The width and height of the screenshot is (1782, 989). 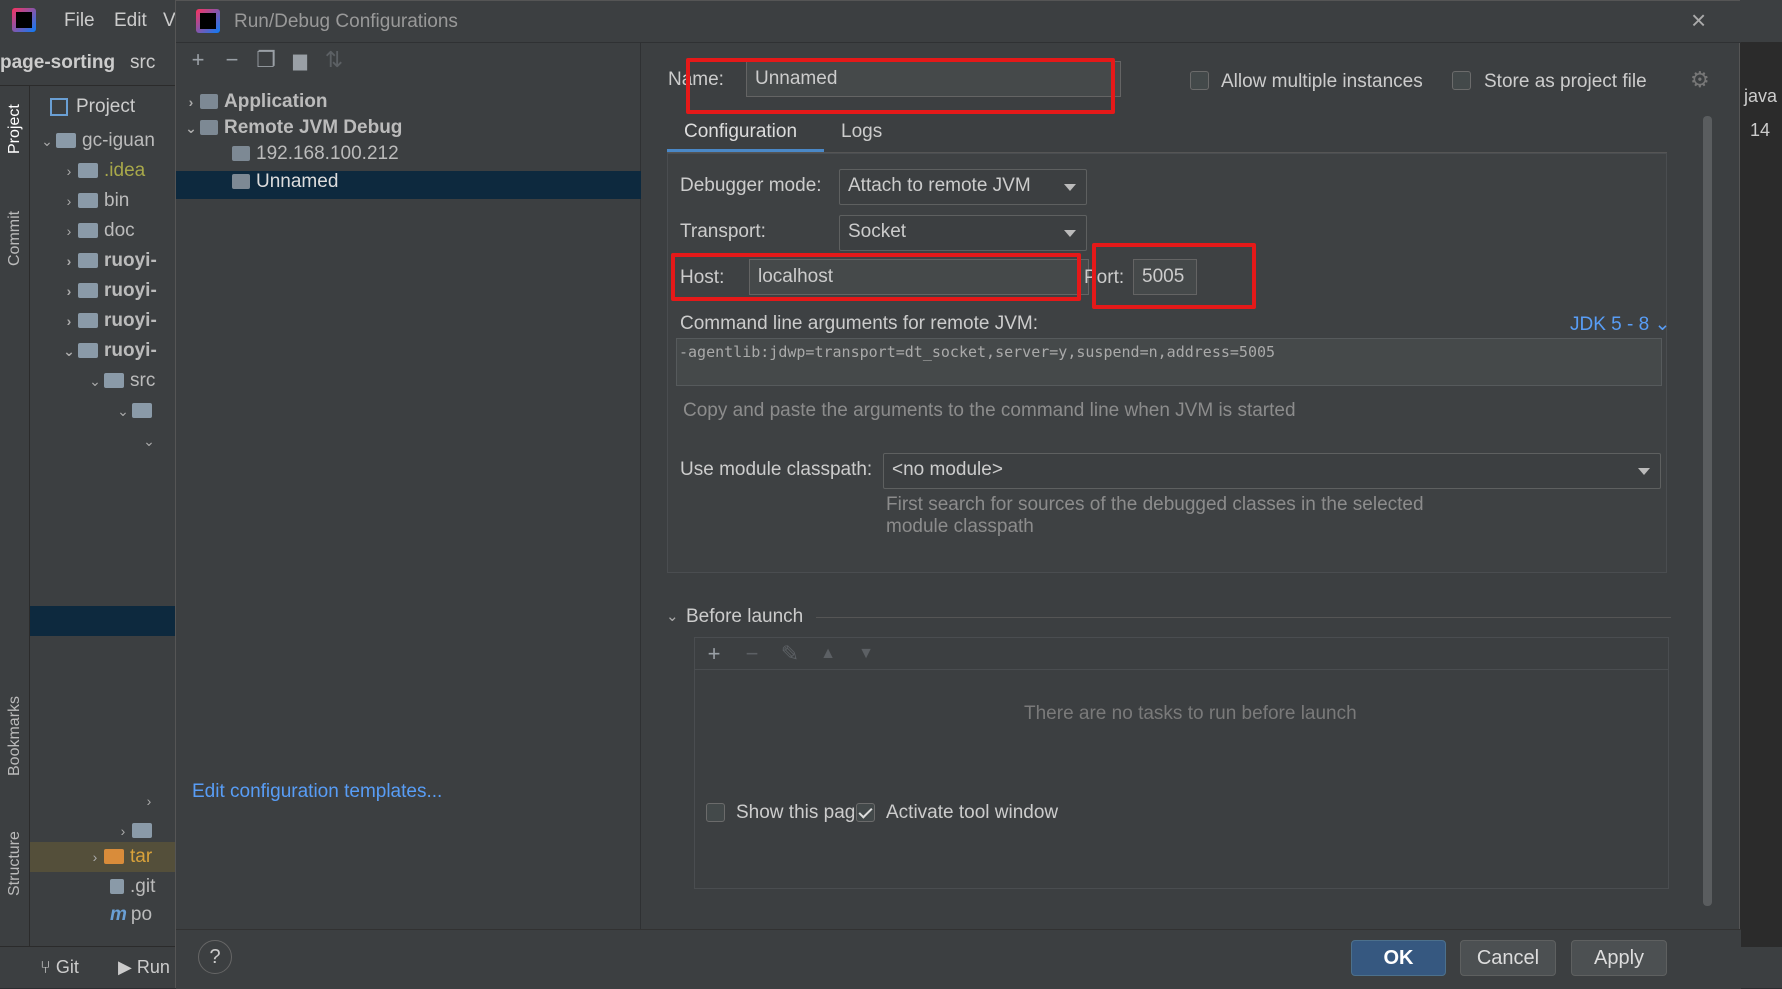 What do you see at coordinates (15, 736) in the screenshot?
I see `side-tab-bookmarks: Bookmarks` at bounding box center [15, 736].